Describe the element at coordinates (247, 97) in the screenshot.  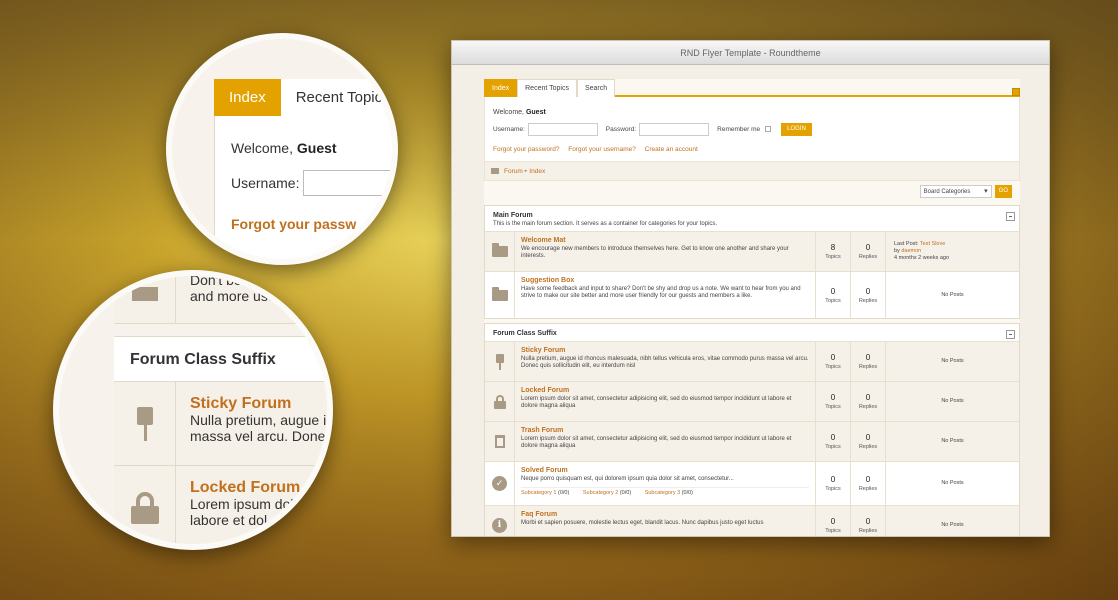
I see `zoom-tab-index: Index` at that location.